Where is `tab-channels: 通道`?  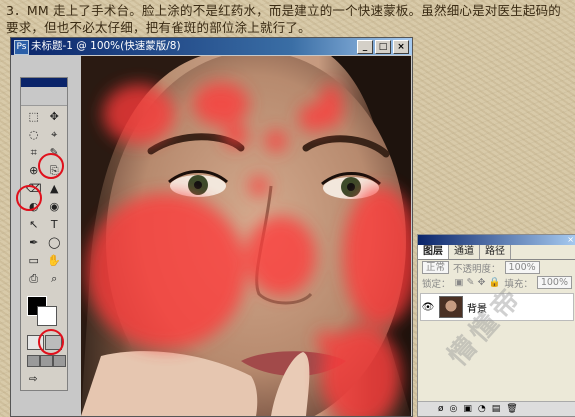 tab-channels: 通道 is located at coordinates (464, 252).